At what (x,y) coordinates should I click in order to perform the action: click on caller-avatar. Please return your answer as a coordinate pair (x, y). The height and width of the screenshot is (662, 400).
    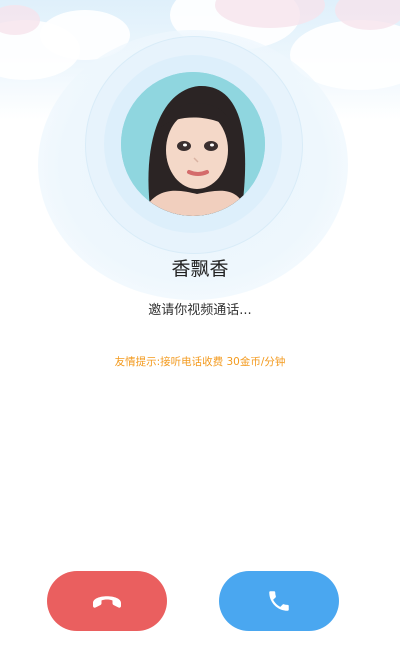
    Looking at the image, I should click on (193, 144).